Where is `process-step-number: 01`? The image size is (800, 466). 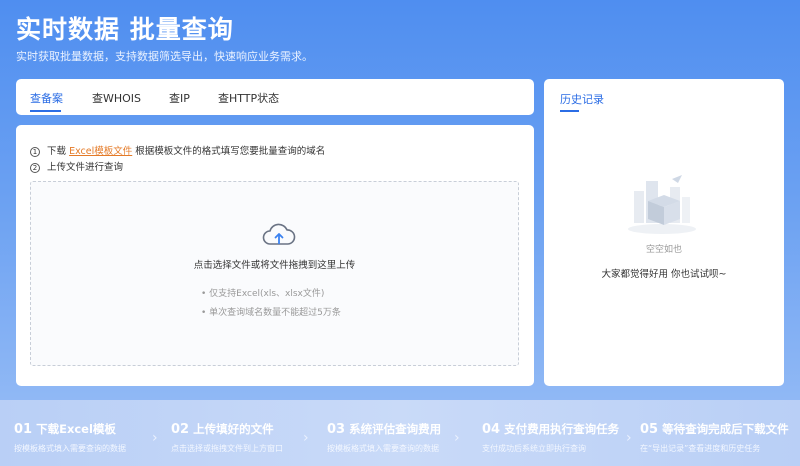 process-step-number: 01 is located at coordinates (23, 429).